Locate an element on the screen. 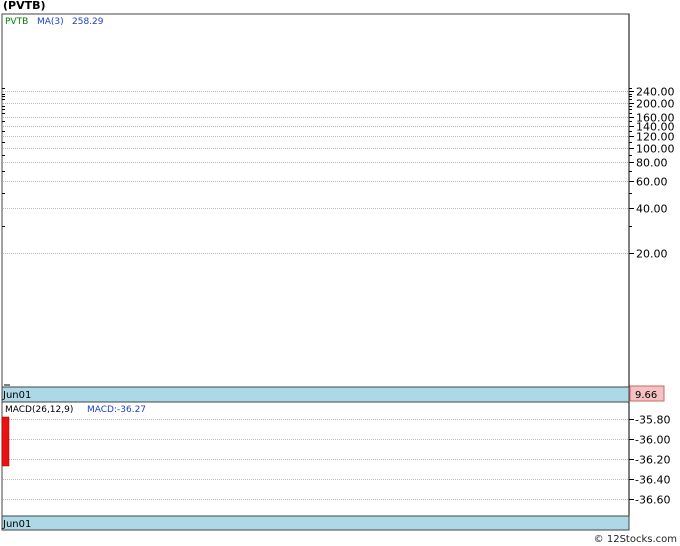  macd-params-label: MACD(26,12,9) is located at coordinates (39, 410).